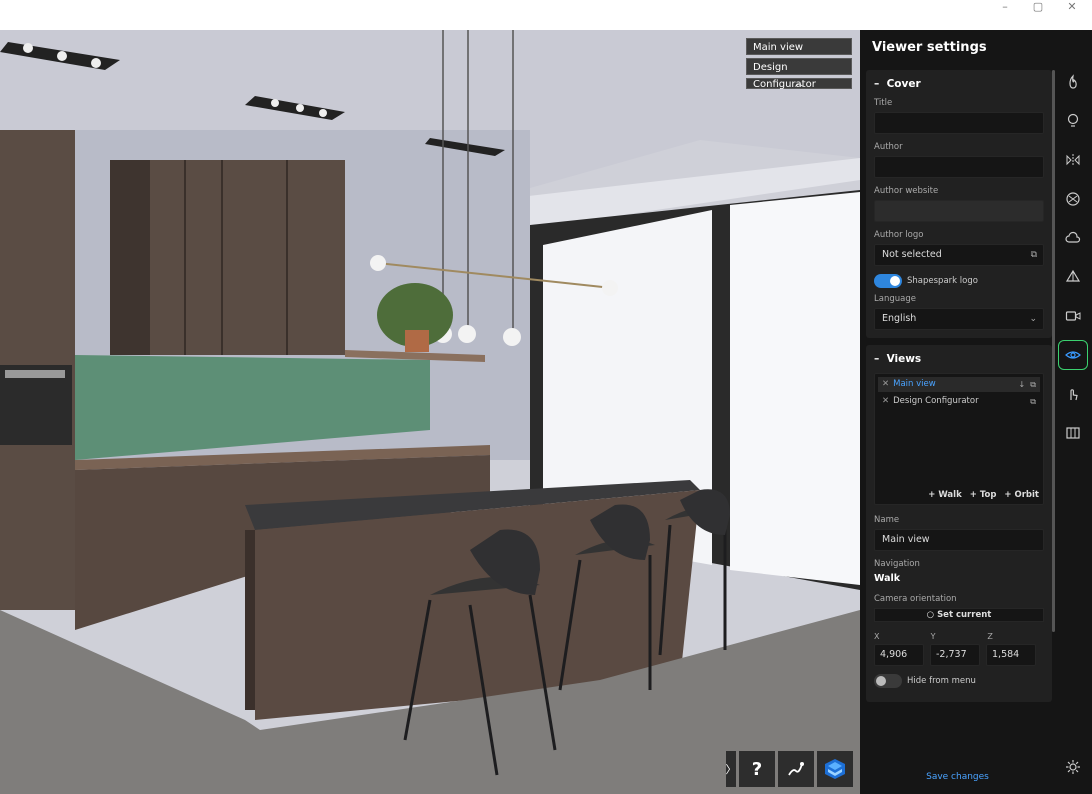 This screenshot has height=794, width=1092. I want to click on expand-toolbar-button: 〉, so click(731, 769).